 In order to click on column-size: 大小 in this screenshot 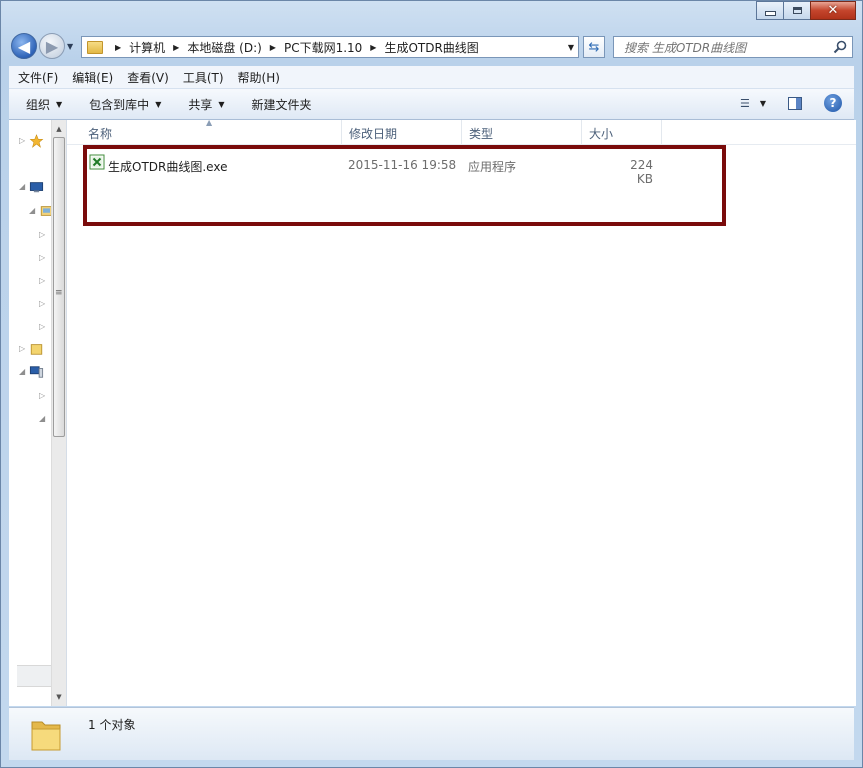, I will do `click(622, 132)`.